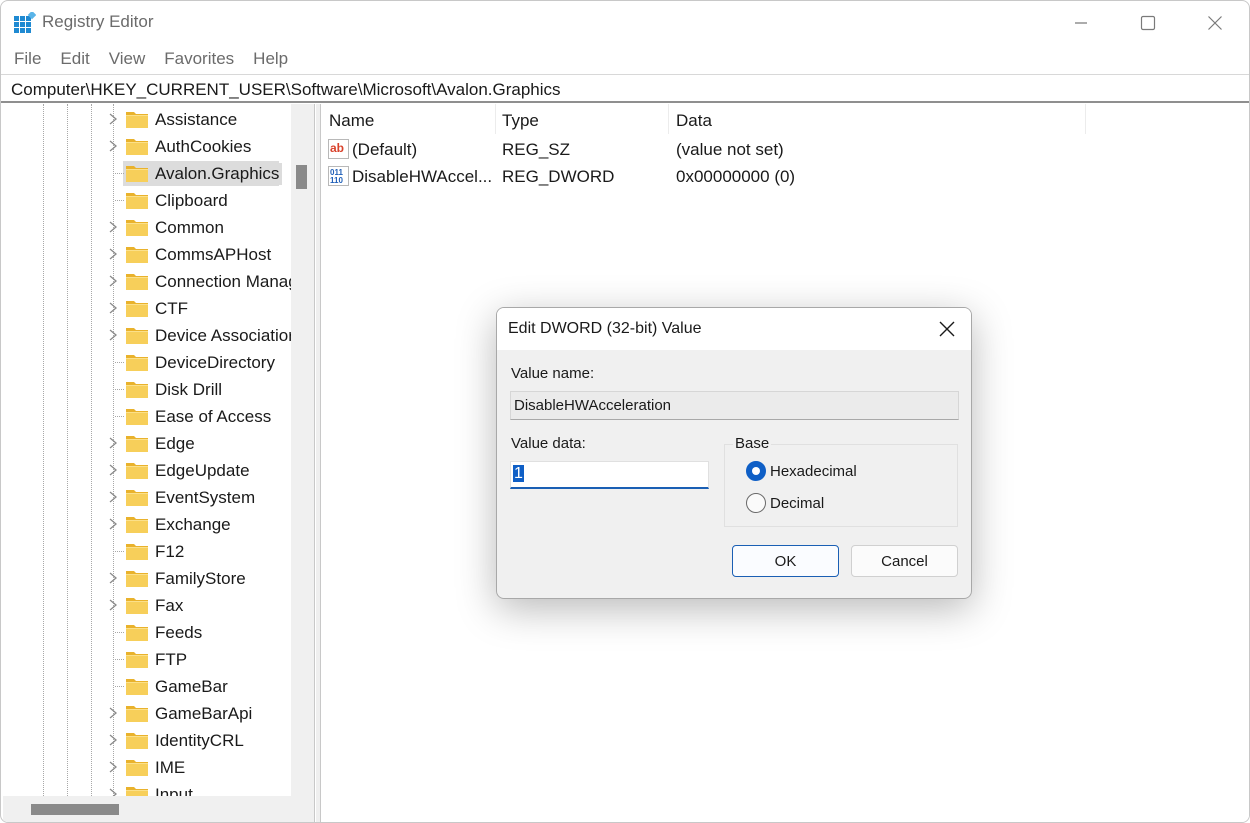 The width and height of the screenshot is (1250, 823). I want to click on tree-item-label: CommsAPHost, so click(213, 254).